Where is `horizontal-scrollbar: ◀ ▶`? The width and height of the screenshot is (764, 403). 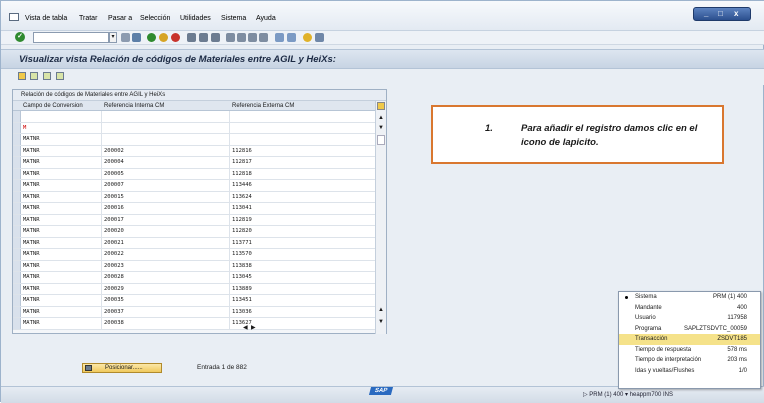
horizontal-scrollbar: ◀ ▶ is located at coordinates (302, 328).